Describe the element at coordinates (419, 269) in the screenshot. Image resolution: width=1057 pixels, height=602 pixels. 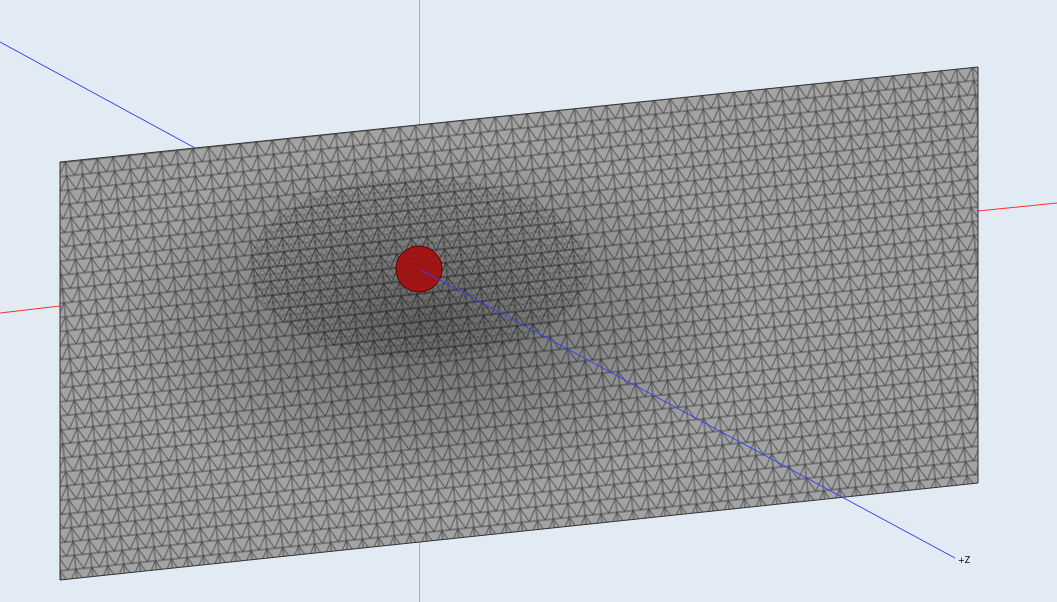
I see `sphere-drawing` at that location.